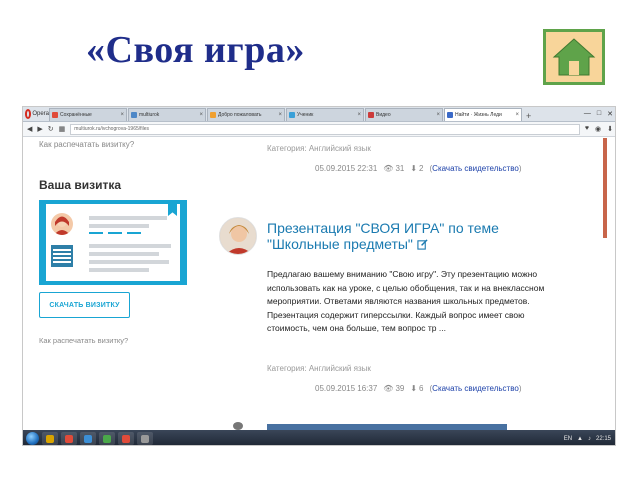 This screenshot has height=480, width=640. Describe the element at coordinates (87, 144) in the screenshot. I see `sidebar-cut-text: Как распечатать визитку?` at that location.